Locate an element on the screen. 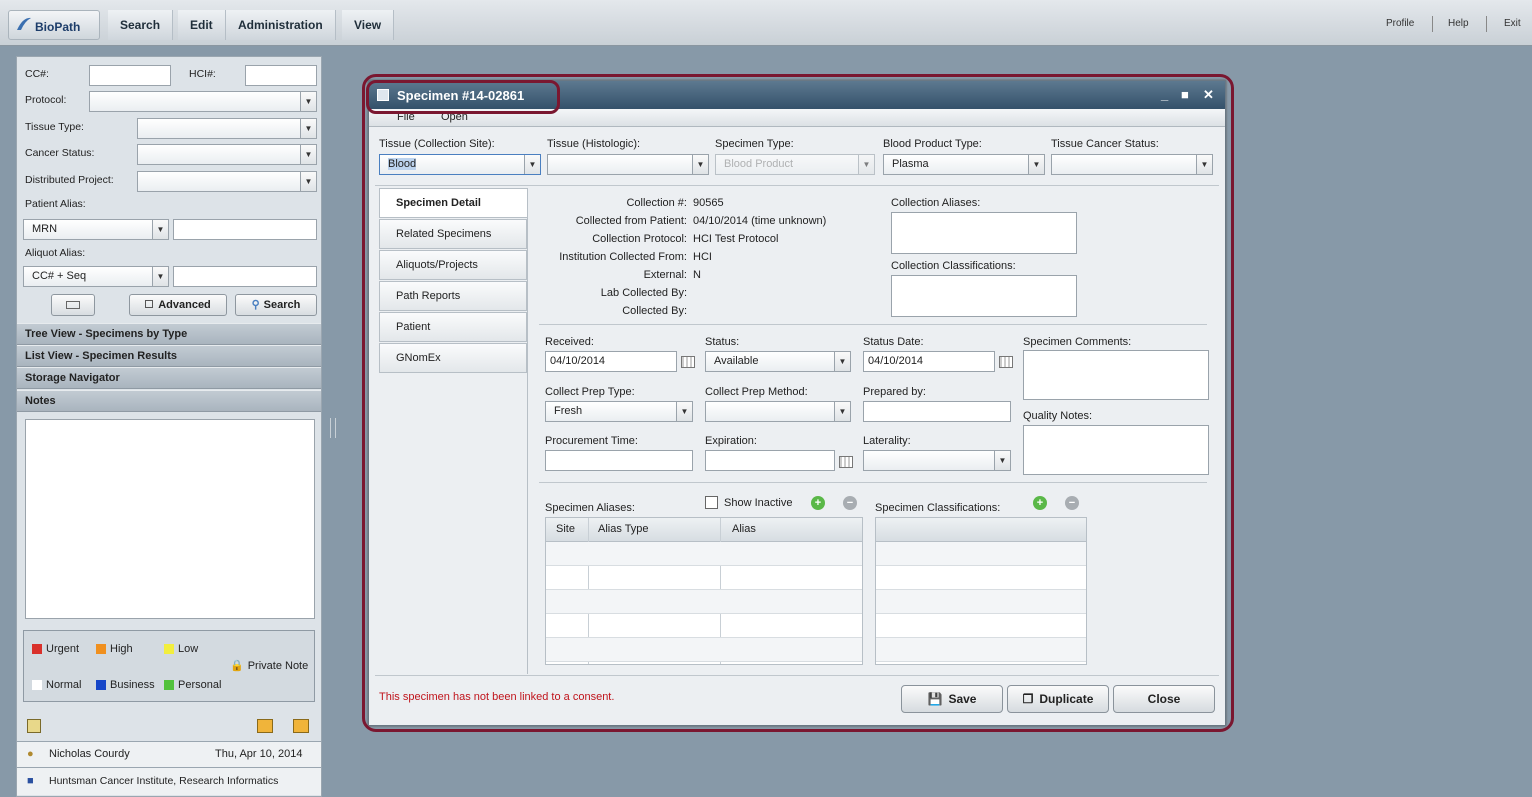 Image resolution: width=1532 pixels, height=797 pixels. column-alias-type: Alias Type is located at coordinates (623, 529).